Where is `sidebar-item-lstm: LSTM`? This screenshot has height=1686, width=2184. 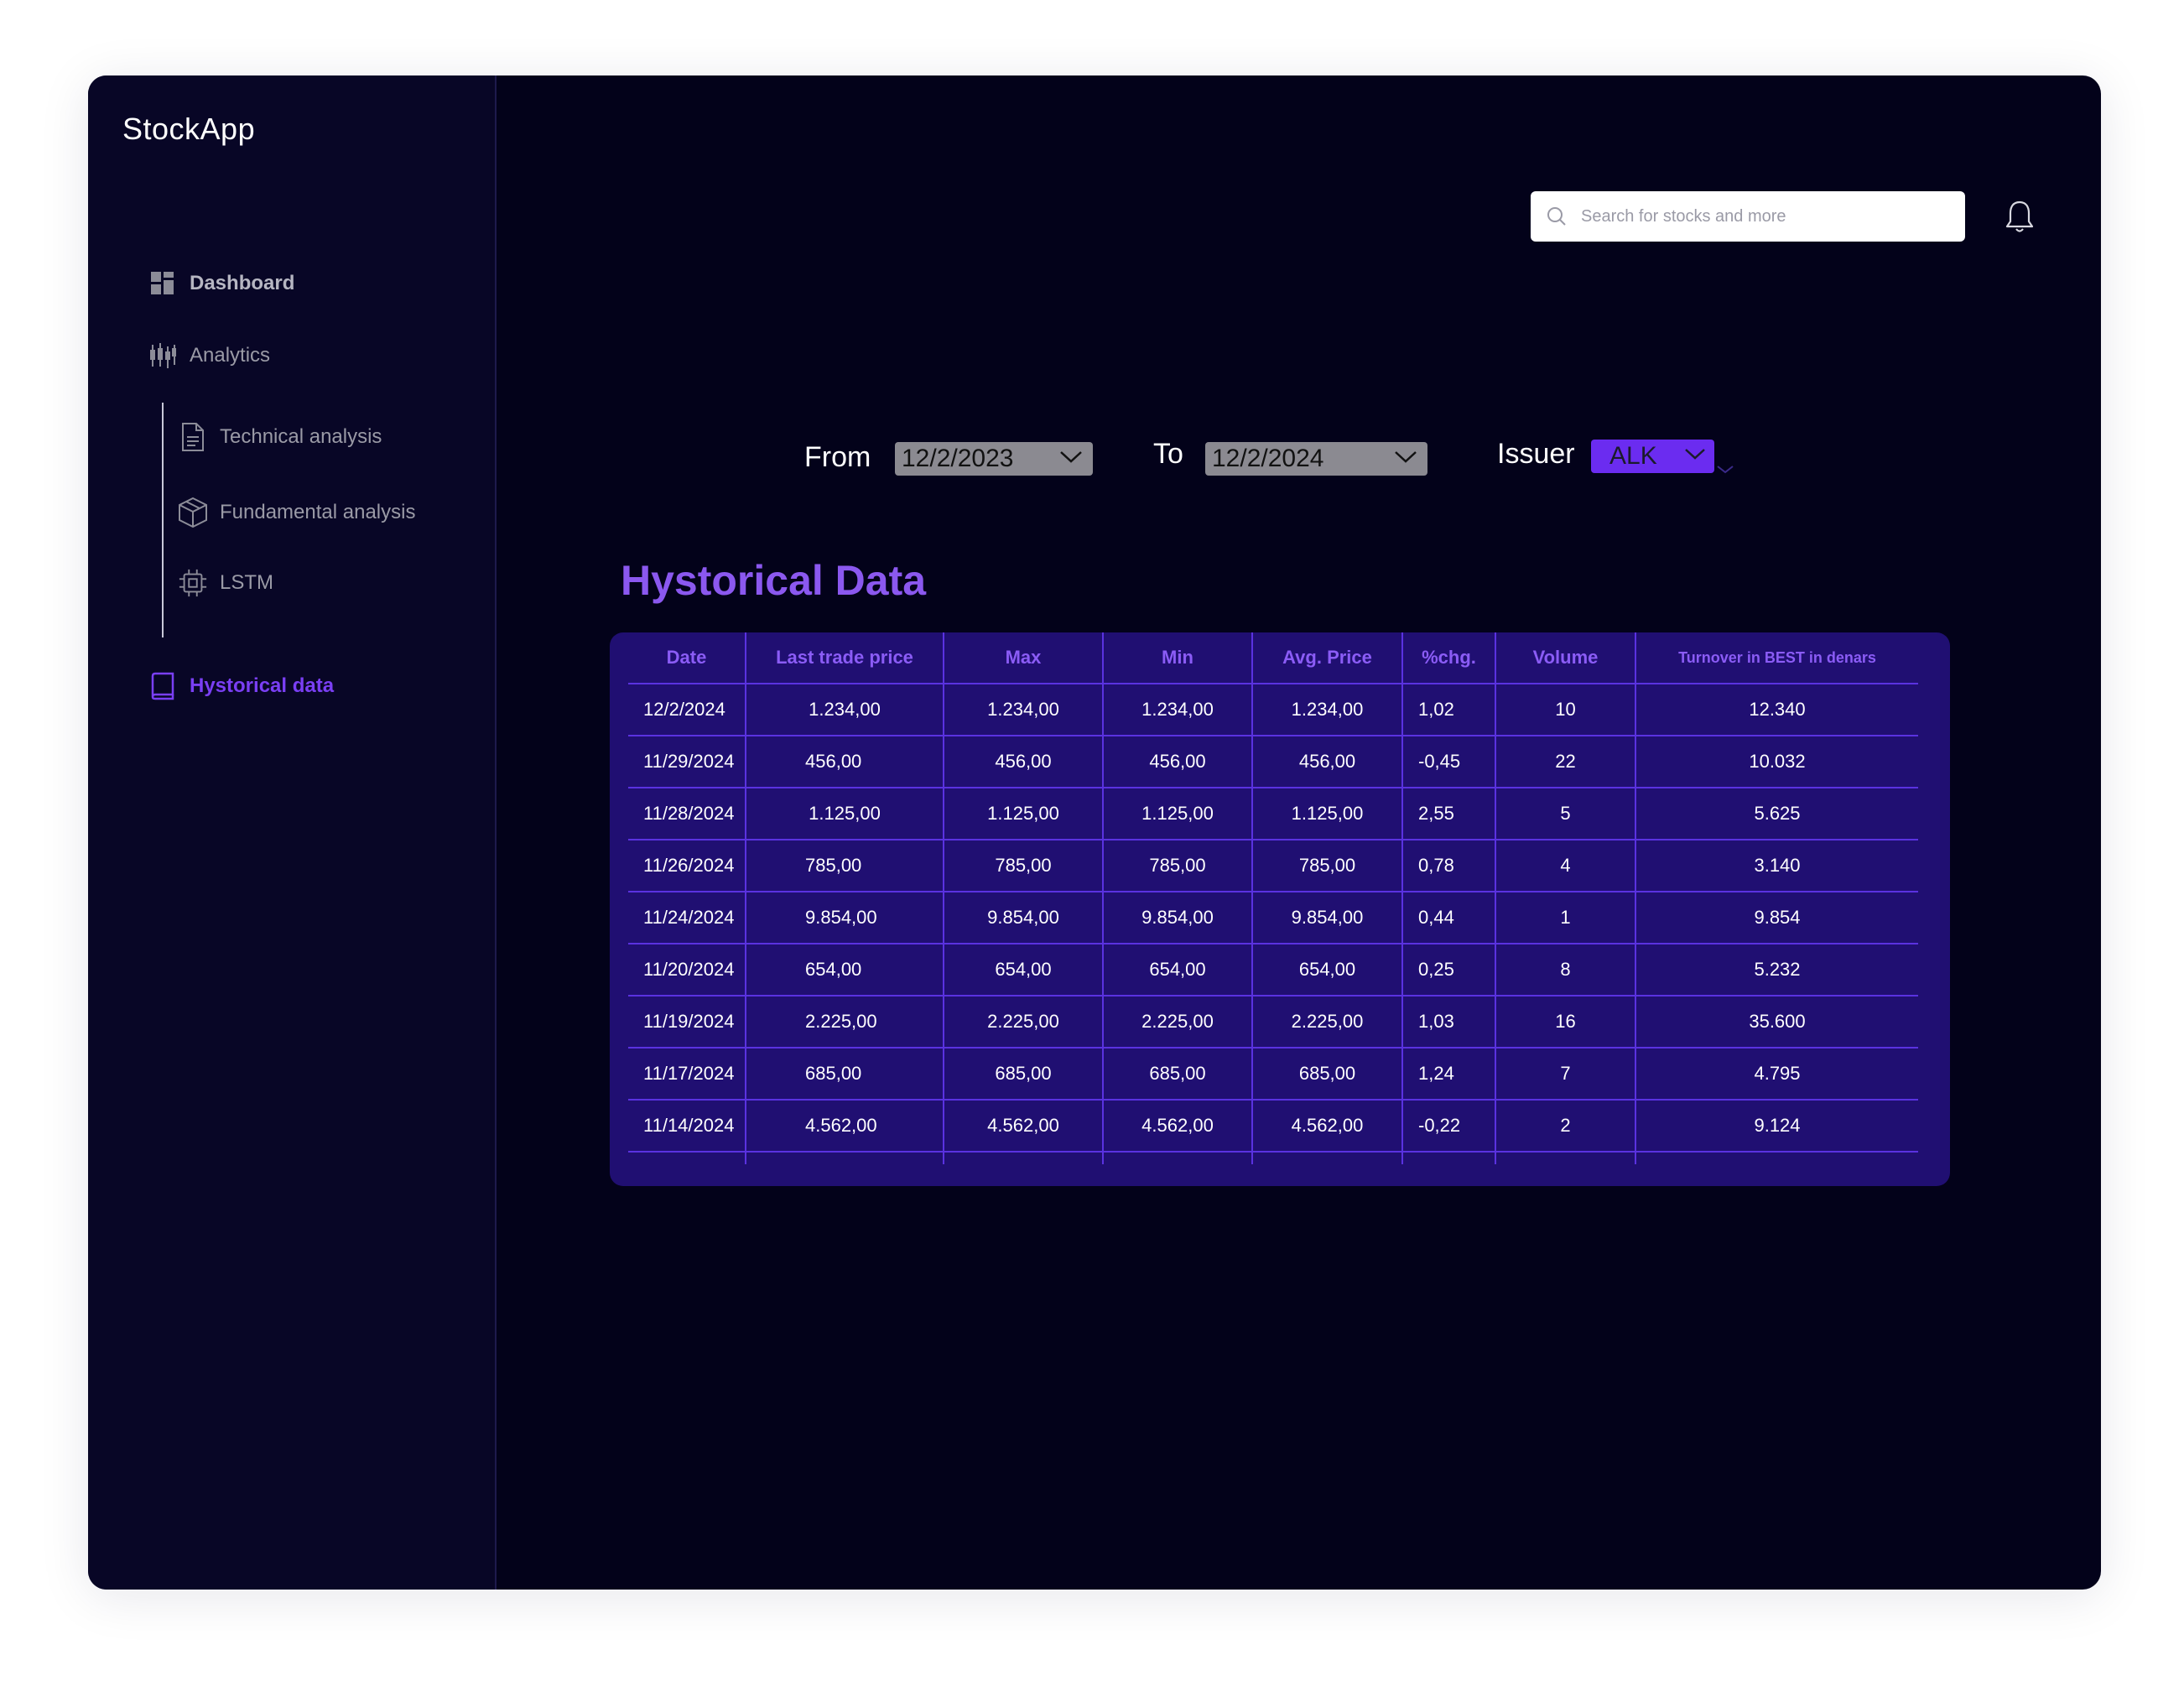 sidebar-item-lstm: LSTM is located at coordinates (225, 583).